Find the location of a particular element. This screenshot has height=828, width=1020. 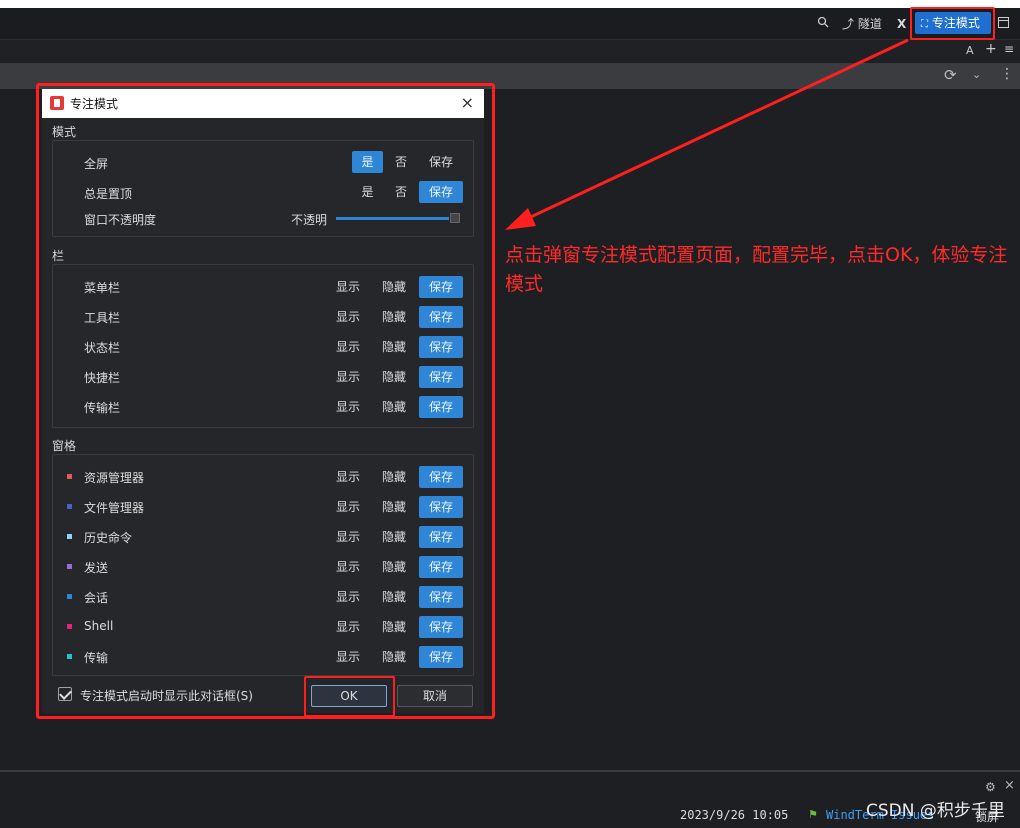

annotation-arrow is located at coordinates (707, 134).